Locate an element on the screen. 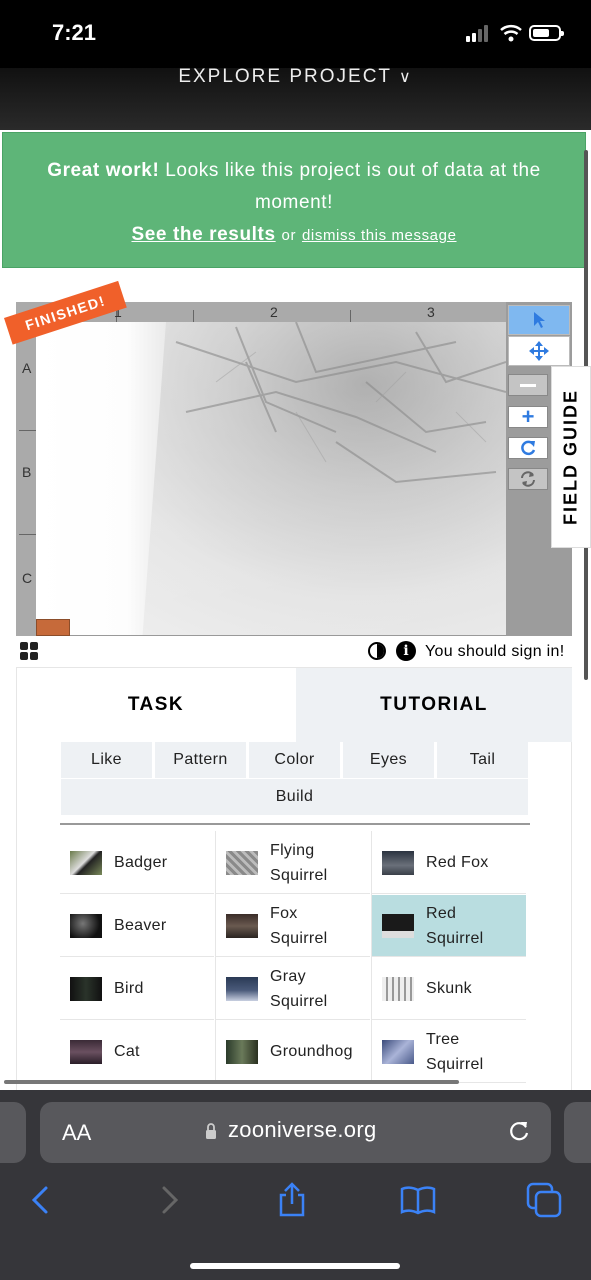  previous-tab-preview is located at coordinates (13, 1132).